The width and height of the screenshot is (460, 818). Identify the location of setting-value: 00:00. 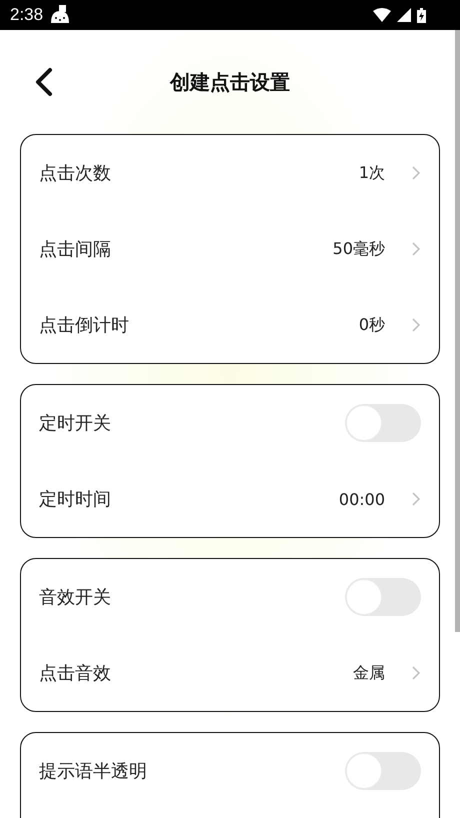
(361, 499).